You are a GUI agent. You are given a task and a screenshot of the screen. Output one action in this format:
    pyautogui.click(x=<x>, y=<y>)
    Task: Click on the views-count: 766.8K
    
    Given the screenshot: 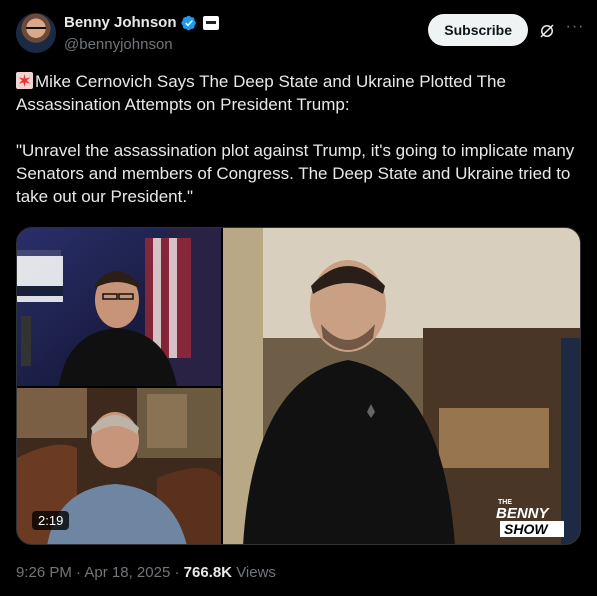 What is the action you would take?
    pyautogui.click(x=208, y=572)
    